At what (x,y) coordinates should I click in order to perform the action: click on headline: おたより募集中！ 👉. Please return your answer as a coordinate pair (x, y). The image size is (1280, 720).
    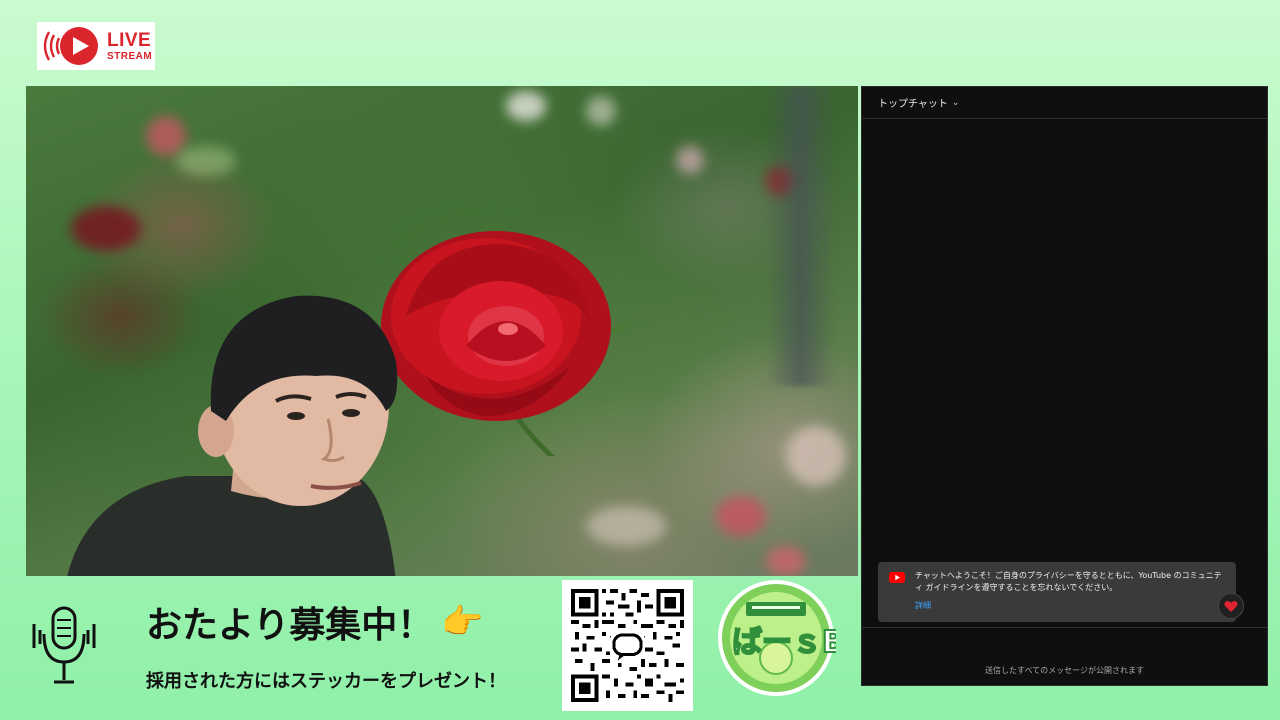
    Looking at the image, I should click on (315, 622).